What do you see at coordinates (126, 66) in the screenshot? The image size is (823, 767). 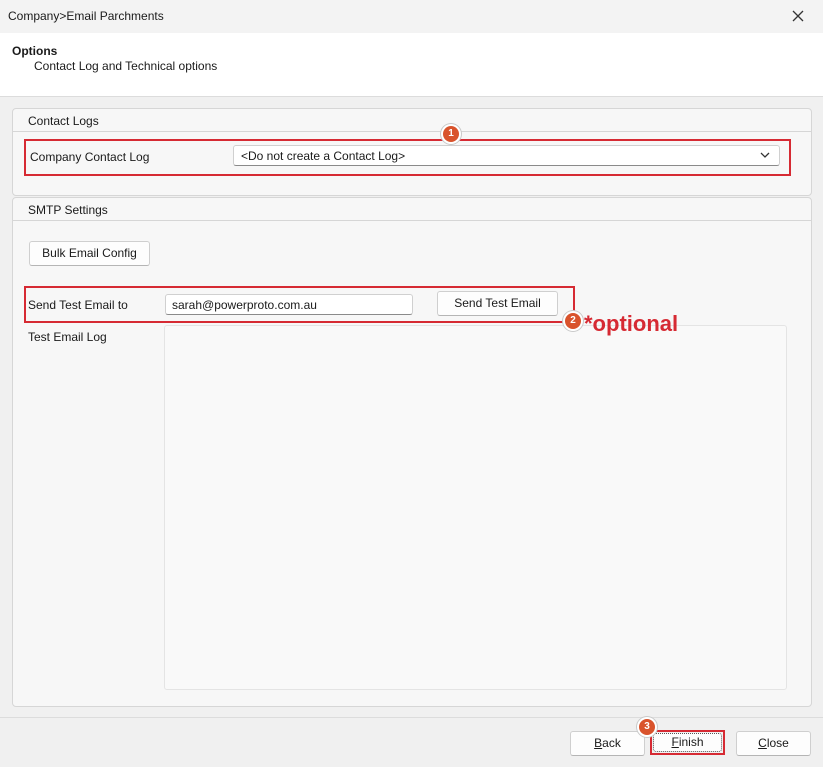 I see `page-subtitle: Contact Log and Technical options` at bounding box center [126, 66].